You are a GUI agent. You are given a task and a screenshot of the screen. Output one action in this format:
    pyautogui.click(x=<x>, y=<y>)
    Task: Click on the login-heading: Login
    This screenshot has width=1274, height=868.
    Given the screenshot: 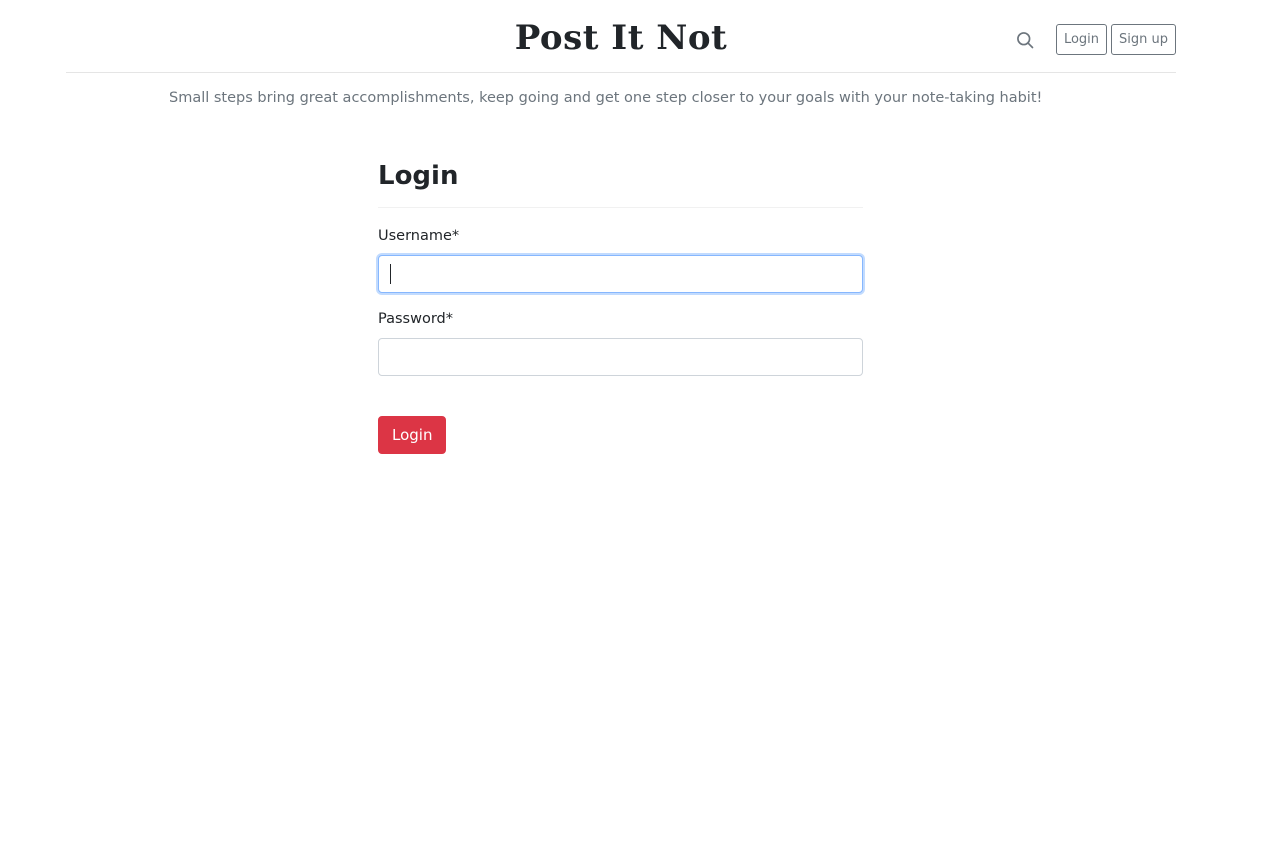 What is the action you would take?
    pyautogui.click(x=418, y=176)
    